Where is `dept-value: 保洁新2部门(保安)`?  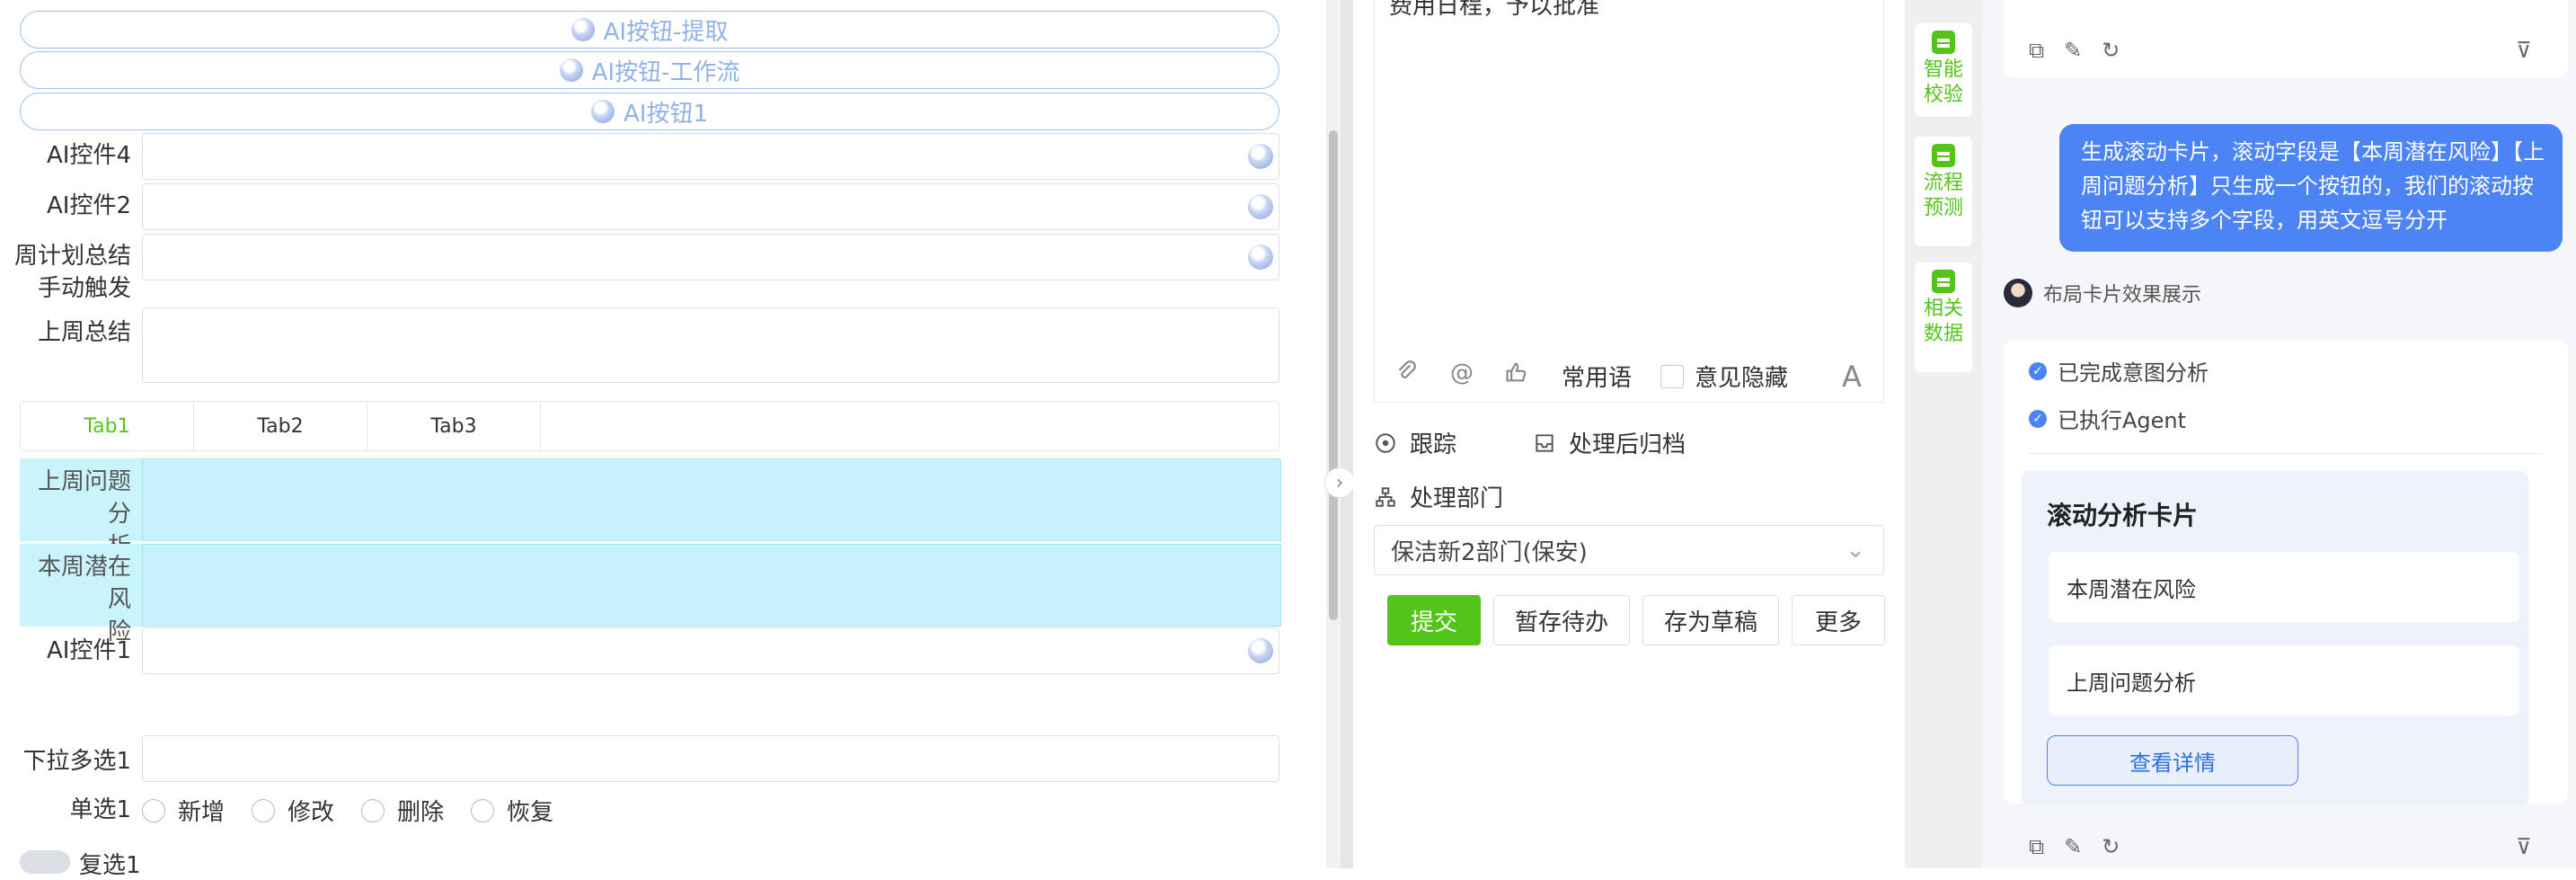
dept-value: 保洁新2部门(保安) is located at coordinates (1489, 552).